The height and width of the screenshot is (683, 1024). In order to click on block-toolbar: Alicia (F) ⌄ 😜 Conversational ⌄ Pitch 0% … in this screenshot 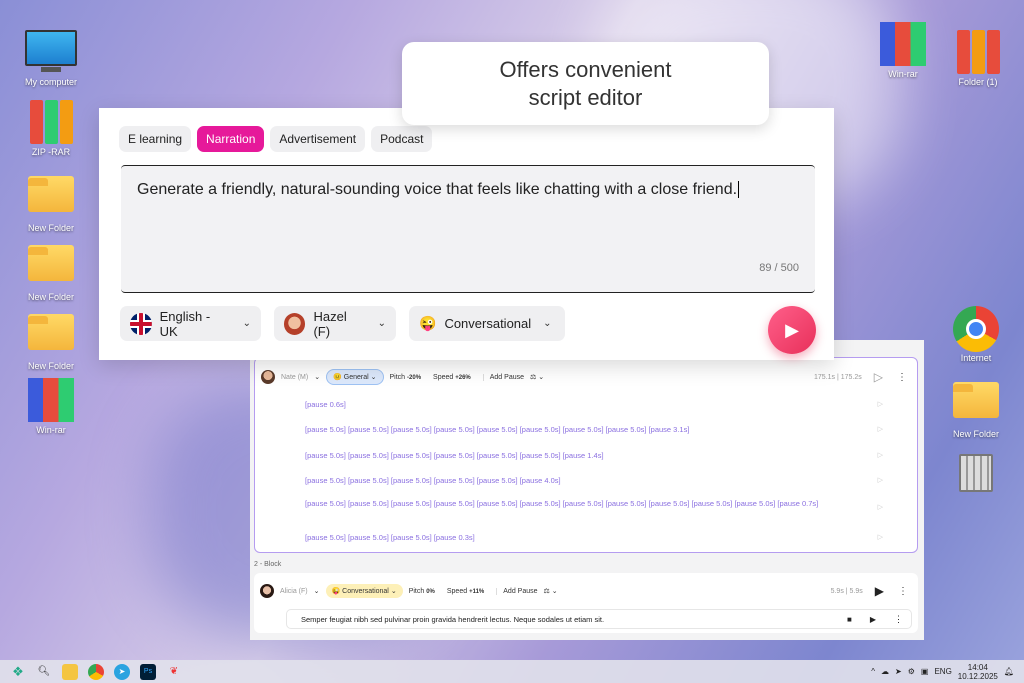, I will do `click(584, 591)`.